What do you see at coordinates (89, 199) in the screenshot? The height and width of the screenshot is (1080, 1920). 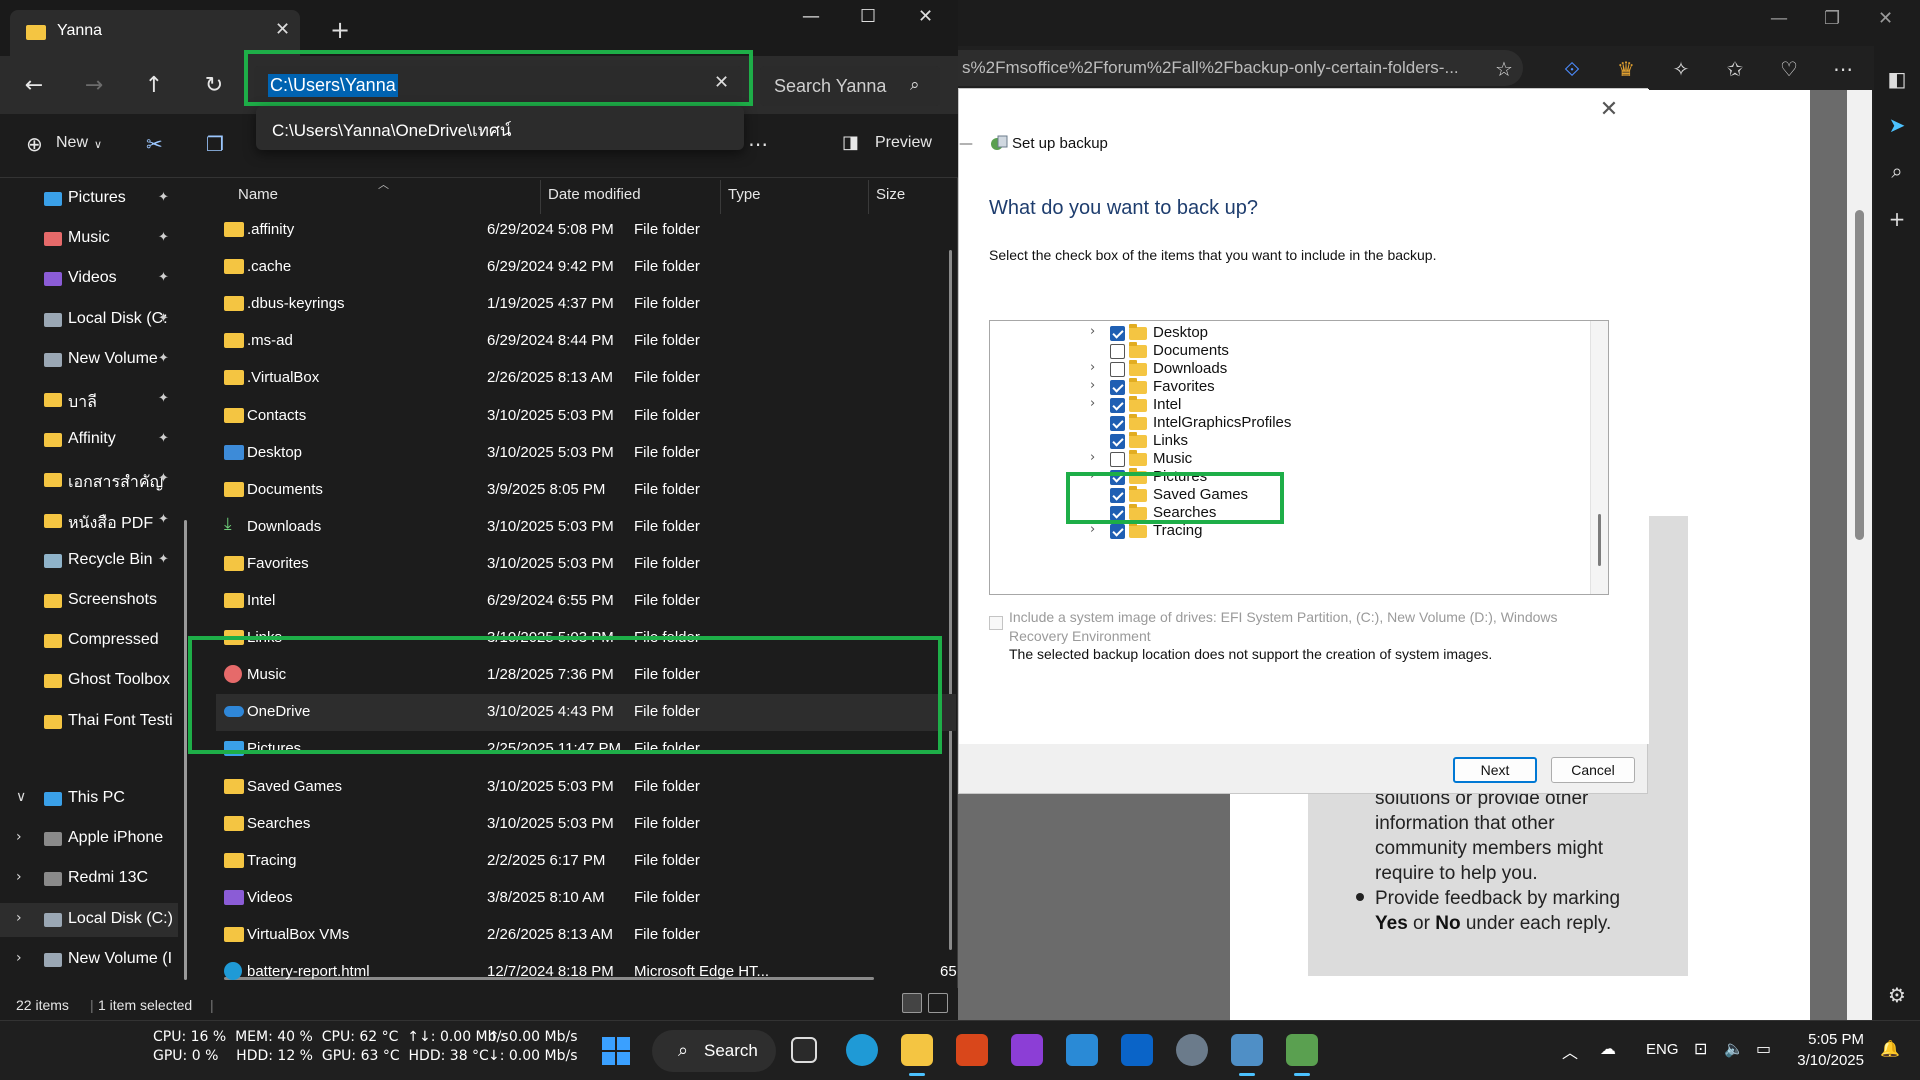 I see `sidebar-item: Pictures ✦` at bounding box center [89, 199].